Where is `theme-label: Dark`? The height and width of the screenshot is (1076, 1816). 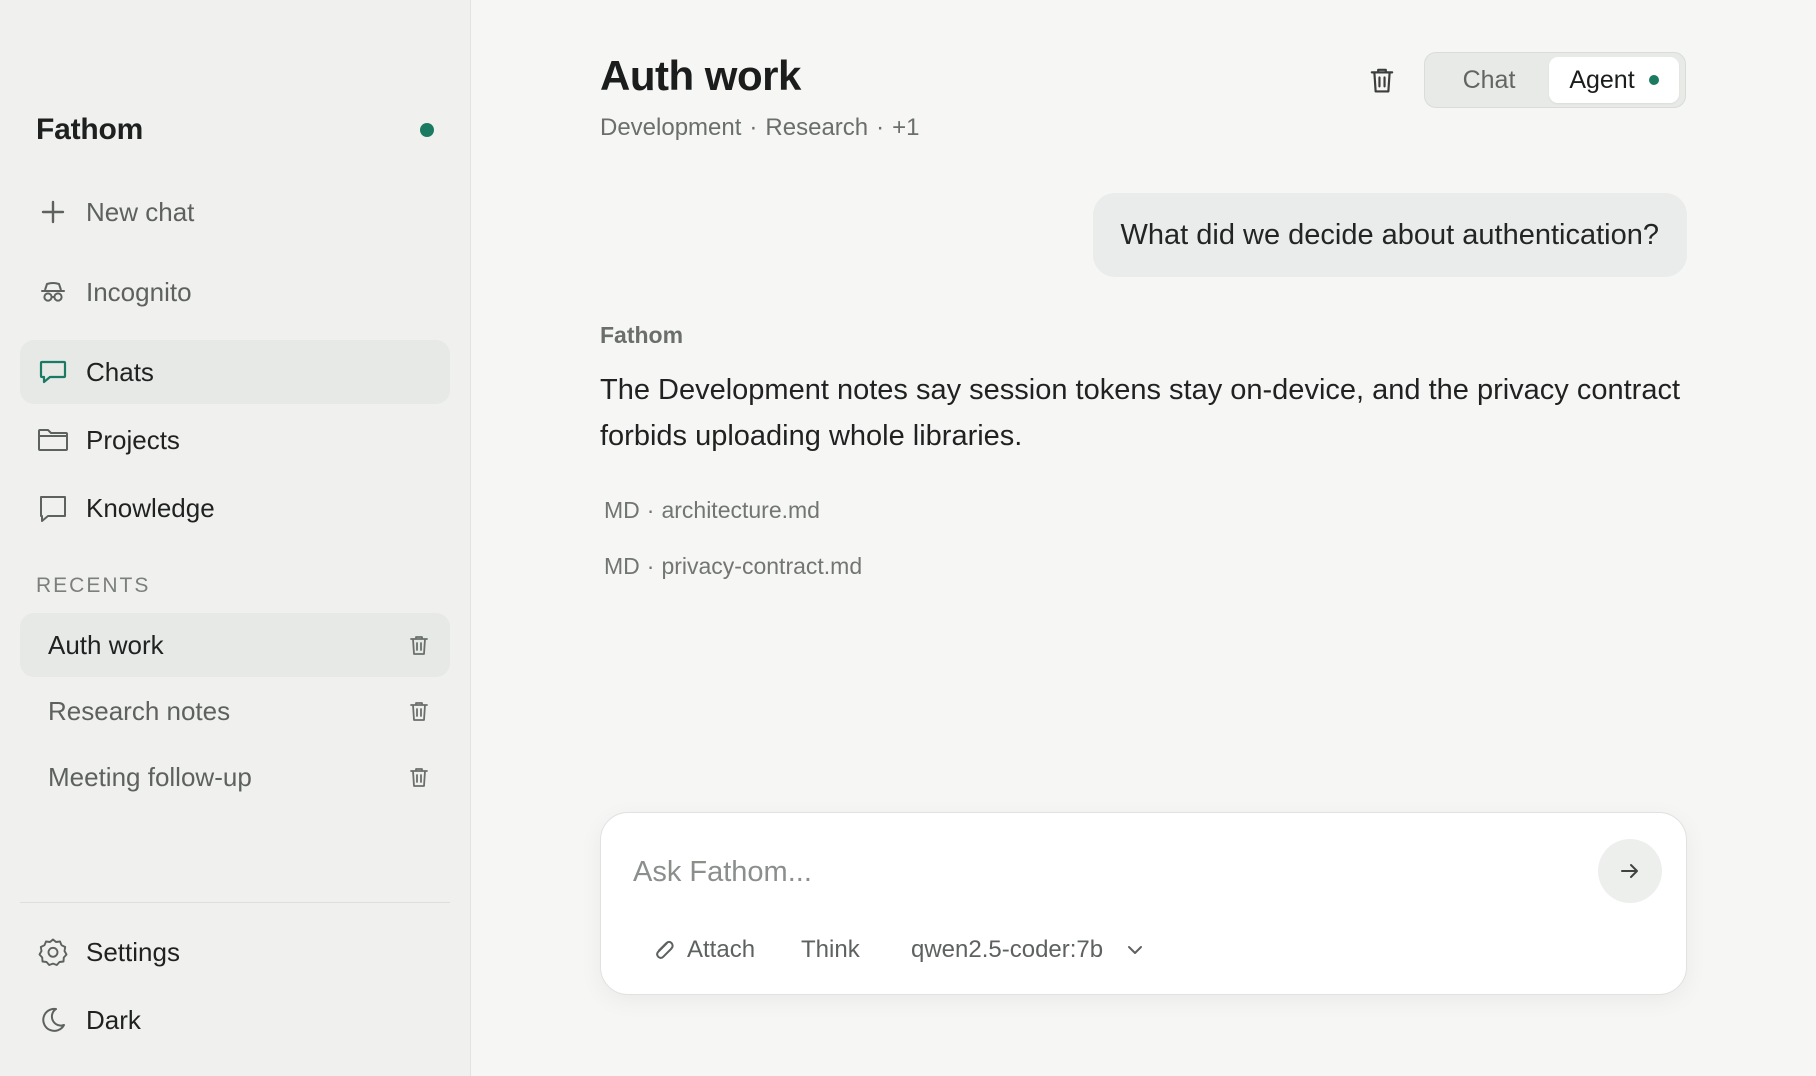 theme-label: Dark is located at coordinates (113, 1019).